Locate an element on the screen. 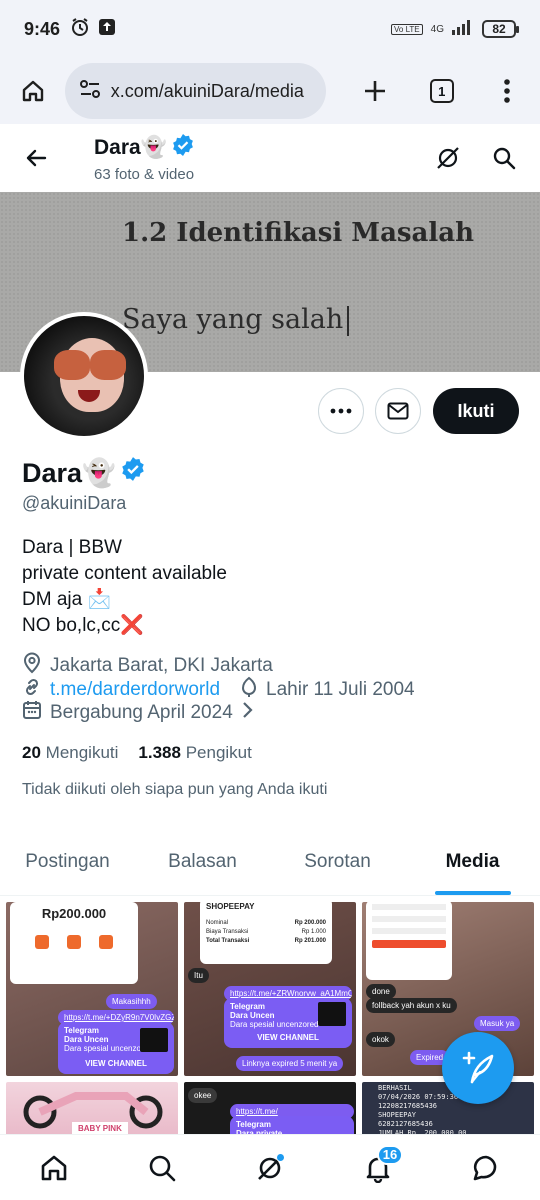  birthday-text: Lahir 11 Juli 2004 is located at coordinates (340, 689).